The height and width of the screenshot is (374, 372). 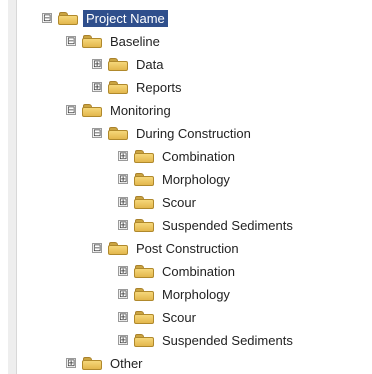 I want to click on tree-node-during-morphology: ⊞ Morphology, so click(x=175, y=179).